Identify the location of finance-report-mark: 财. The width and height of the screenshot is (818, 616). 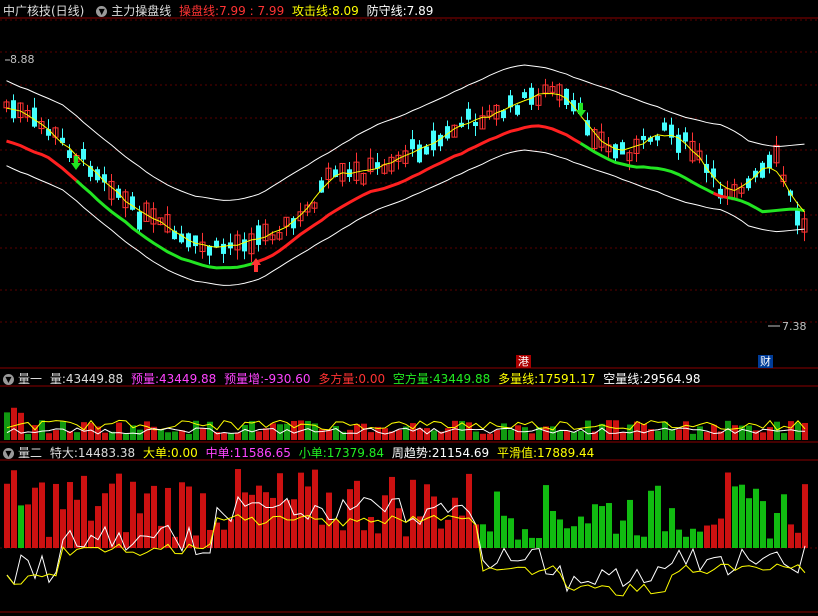
(765, 361).